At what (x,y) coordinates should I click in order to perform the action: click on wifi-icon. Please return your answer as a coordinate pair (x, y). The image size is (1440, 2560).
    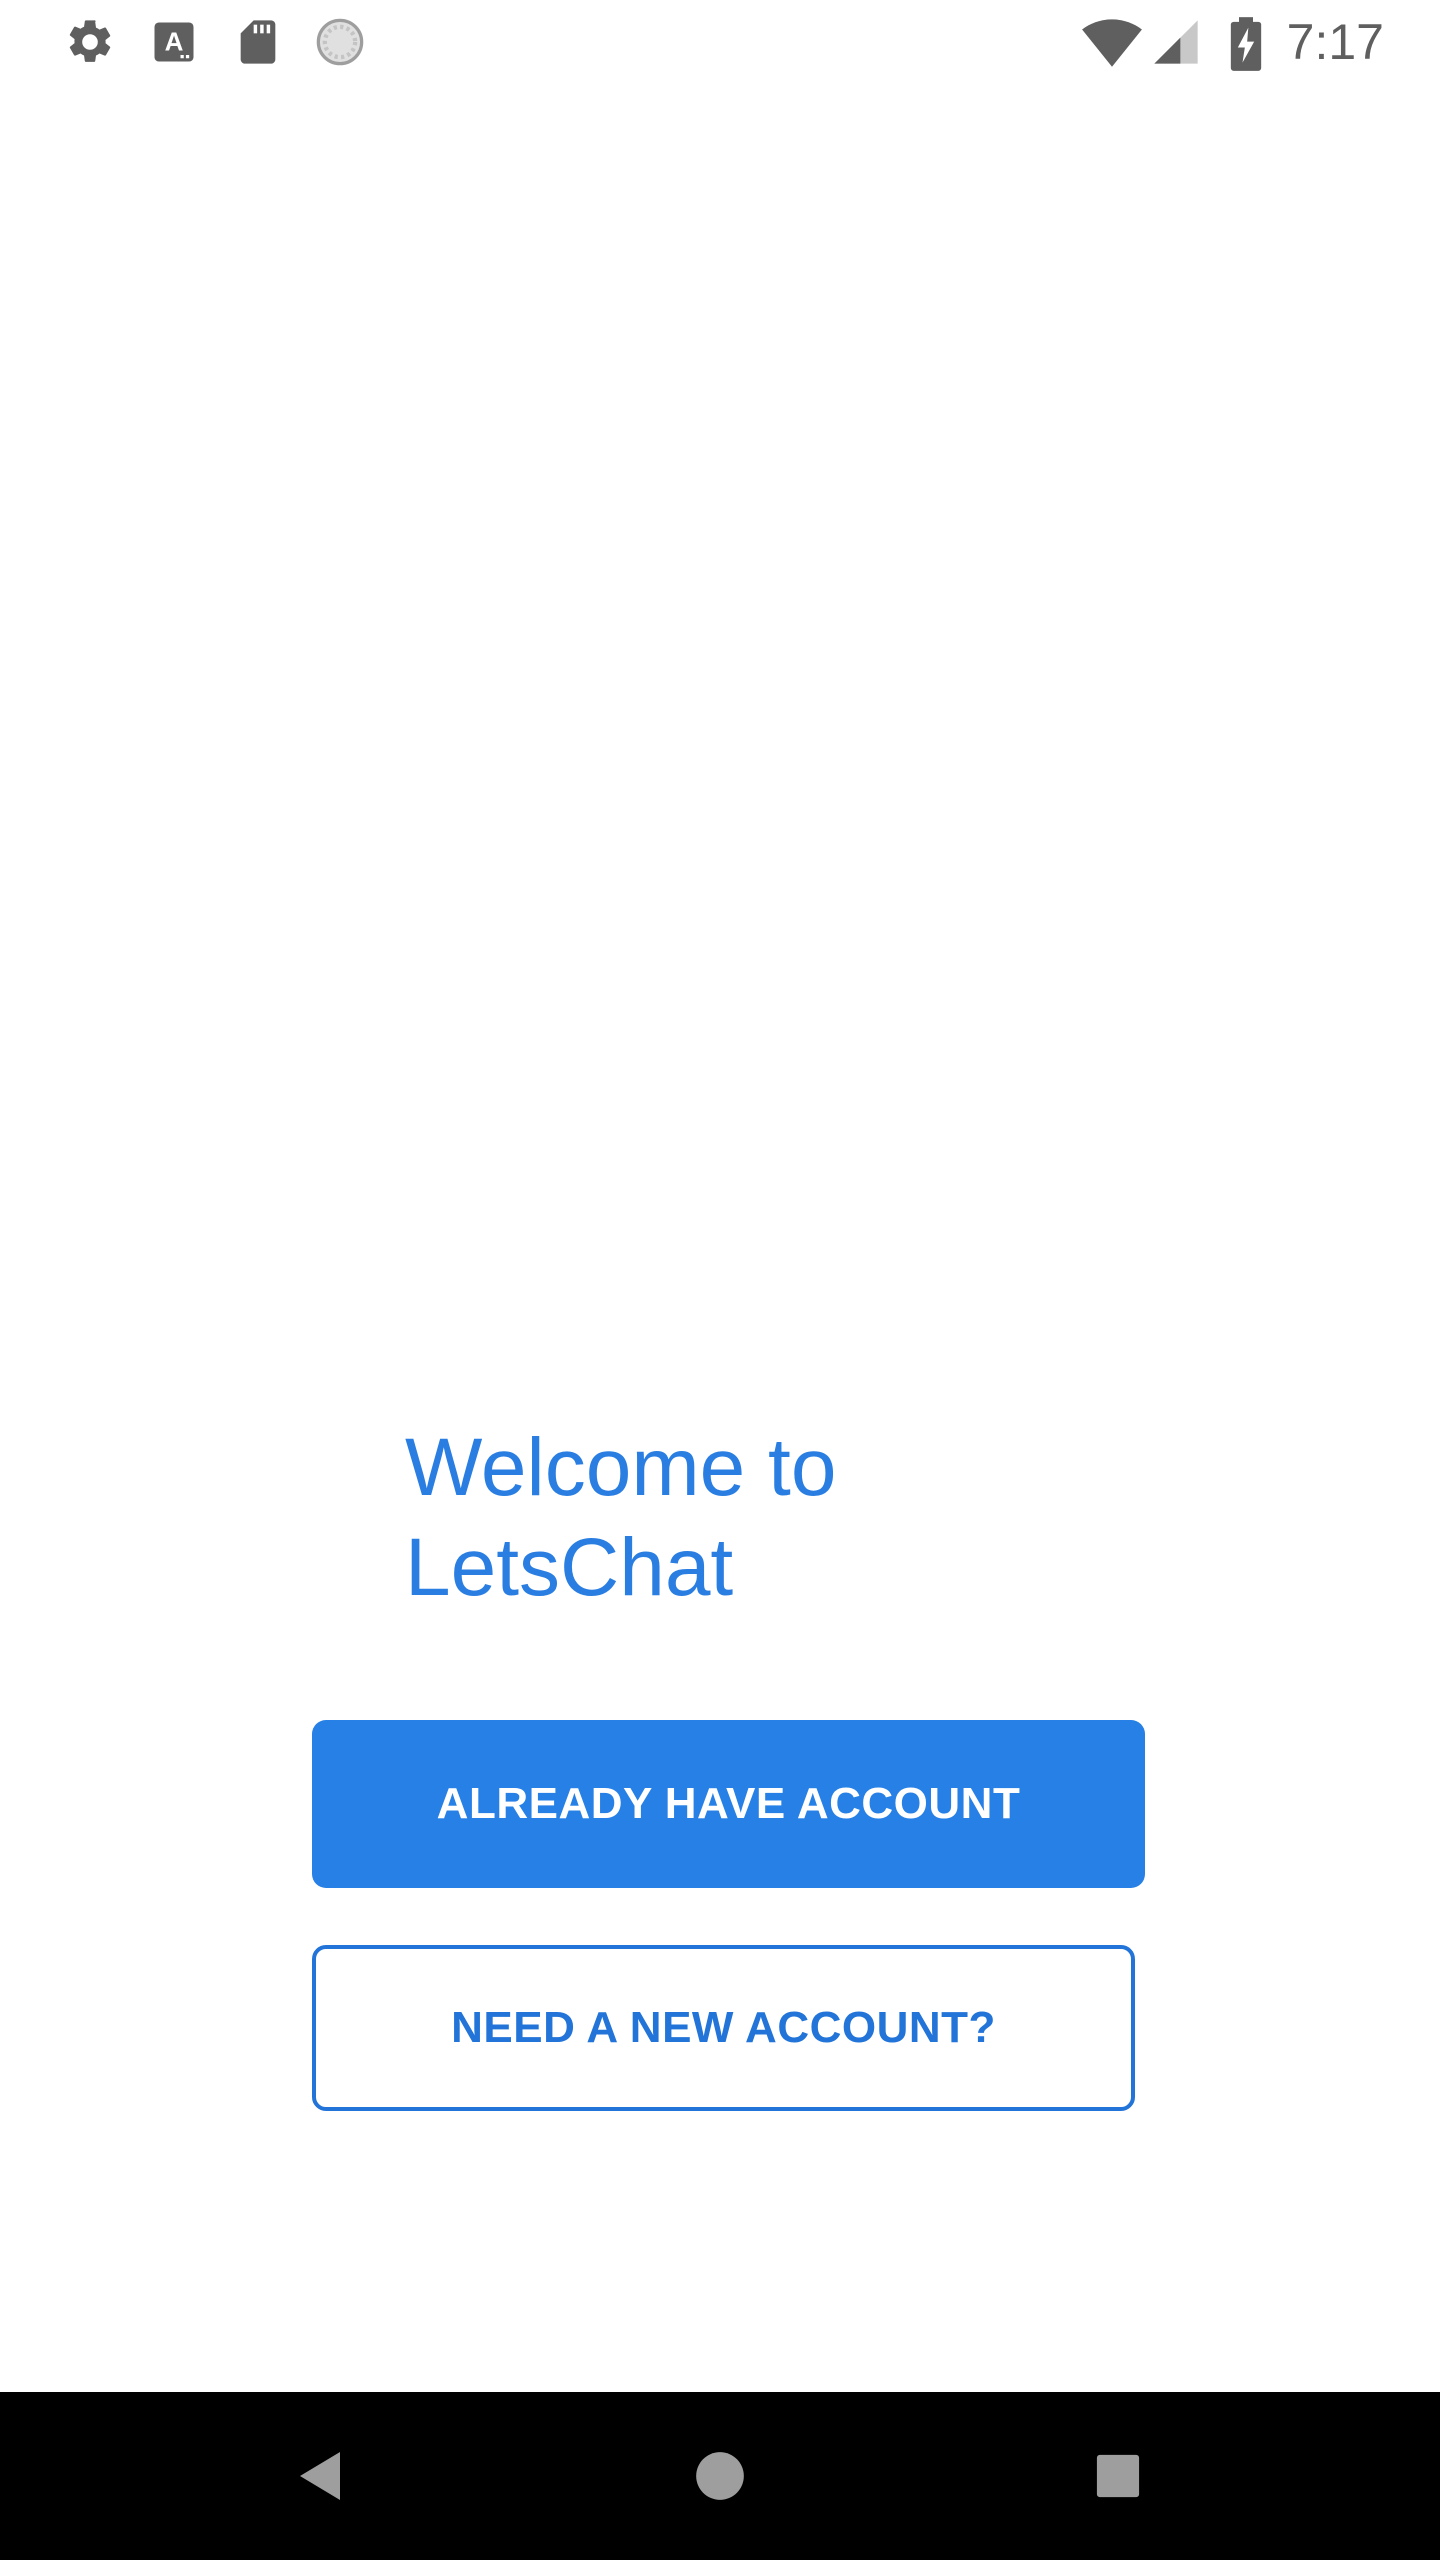
    Looking at the image, I should click on (1112, 42).